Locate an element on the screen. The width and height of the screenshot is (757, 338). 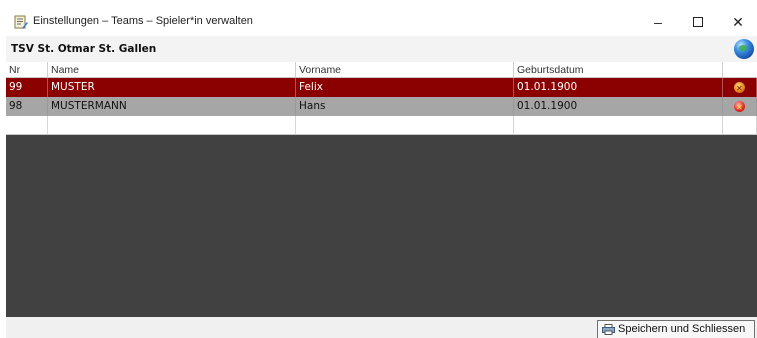
maximize-button is located at coordinates (698, 22).